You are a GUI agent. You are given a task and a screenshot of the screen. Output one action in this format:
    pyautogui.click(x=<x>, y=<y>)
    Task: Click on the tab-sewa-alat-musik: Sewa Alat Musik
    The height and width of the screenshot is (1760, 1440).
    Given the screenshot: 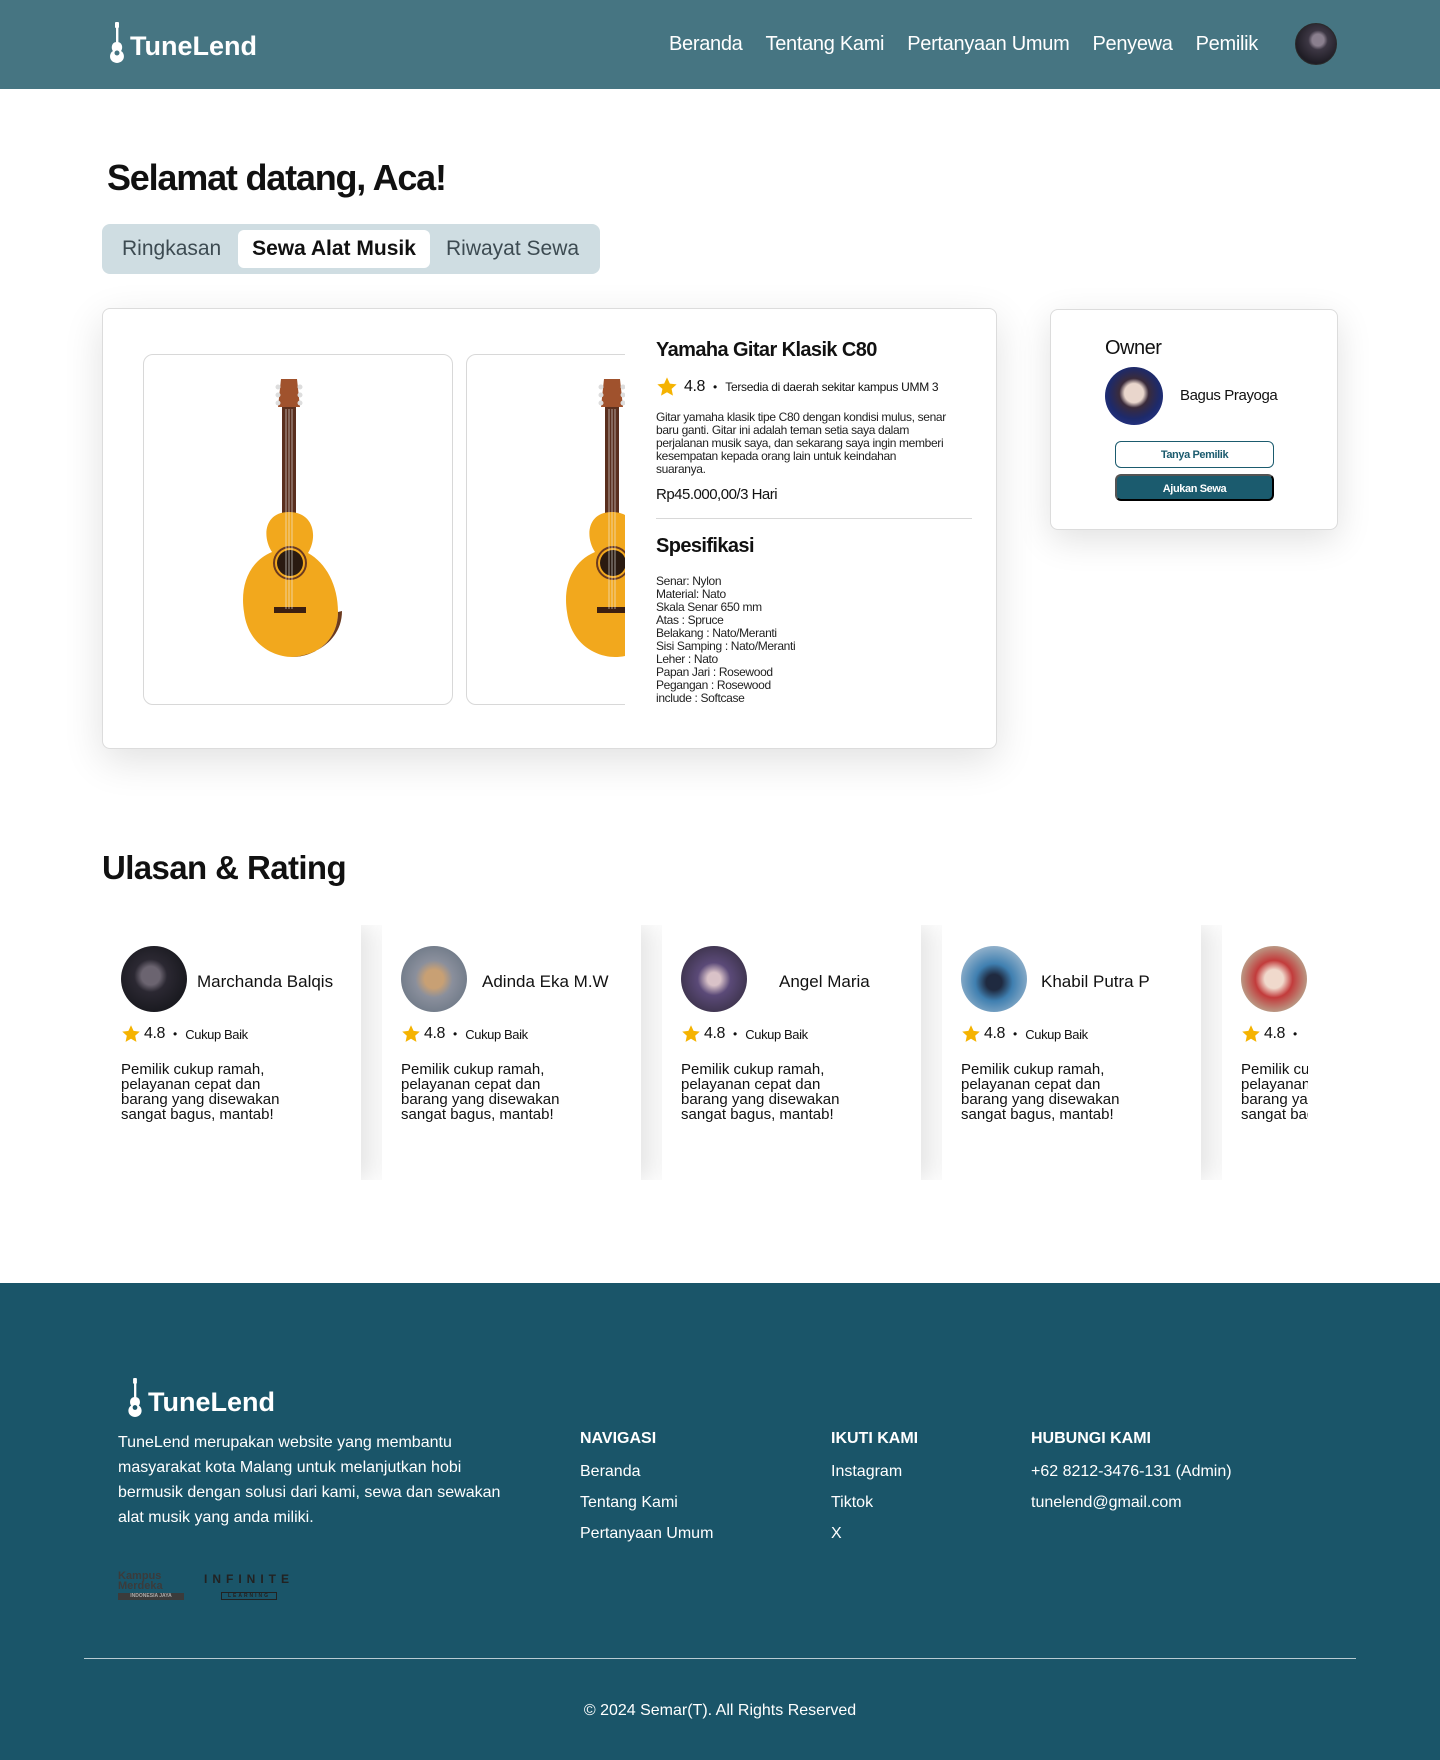 What is the action you would take?
    pyautogui.click(x=334, y=249)
    